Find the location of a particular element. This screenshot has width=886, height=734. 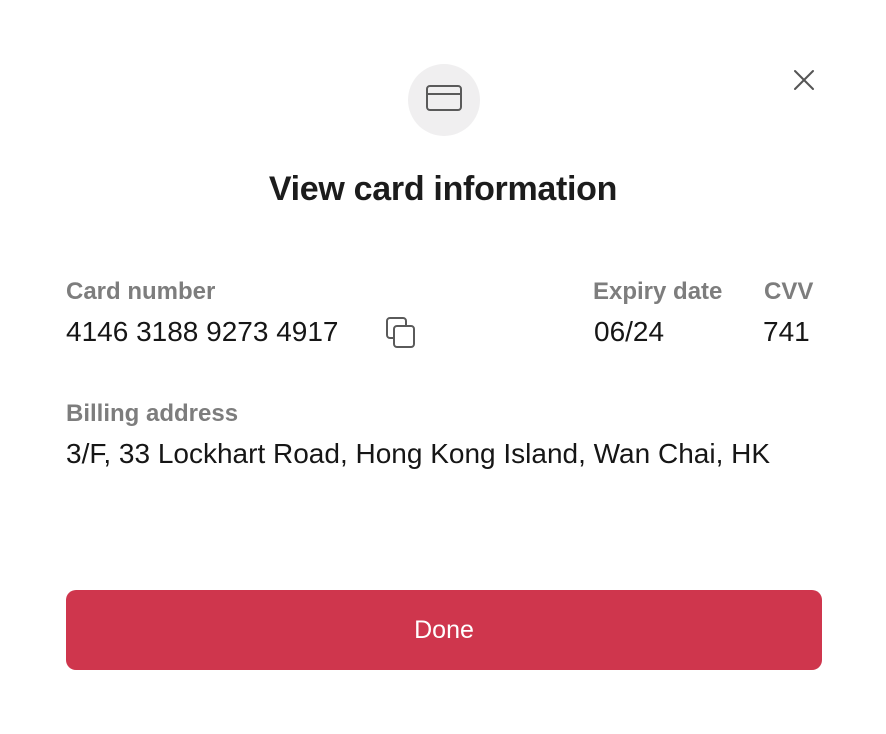

close-button is located at coordinates (804, 82).